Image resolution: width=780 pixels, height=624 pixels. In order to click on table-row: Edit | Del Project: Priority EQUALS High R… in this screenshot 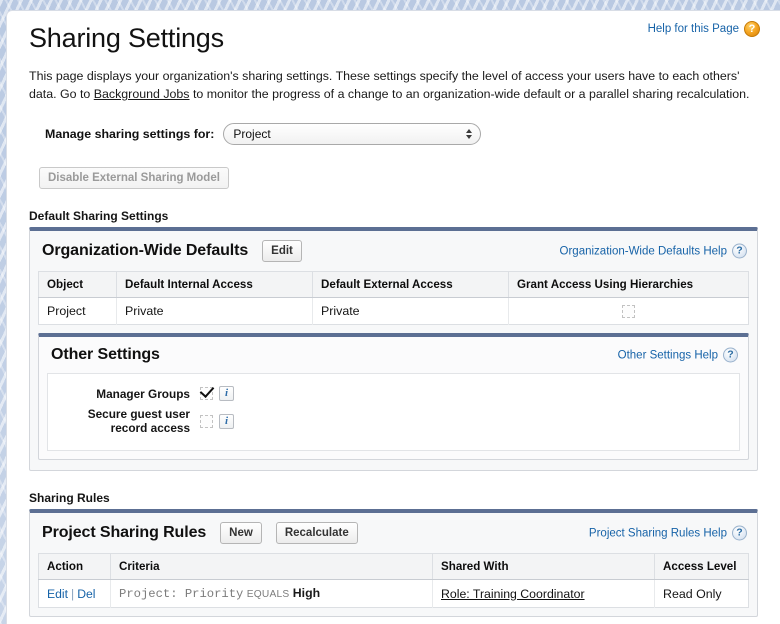, I will do `click(393, 593)`.